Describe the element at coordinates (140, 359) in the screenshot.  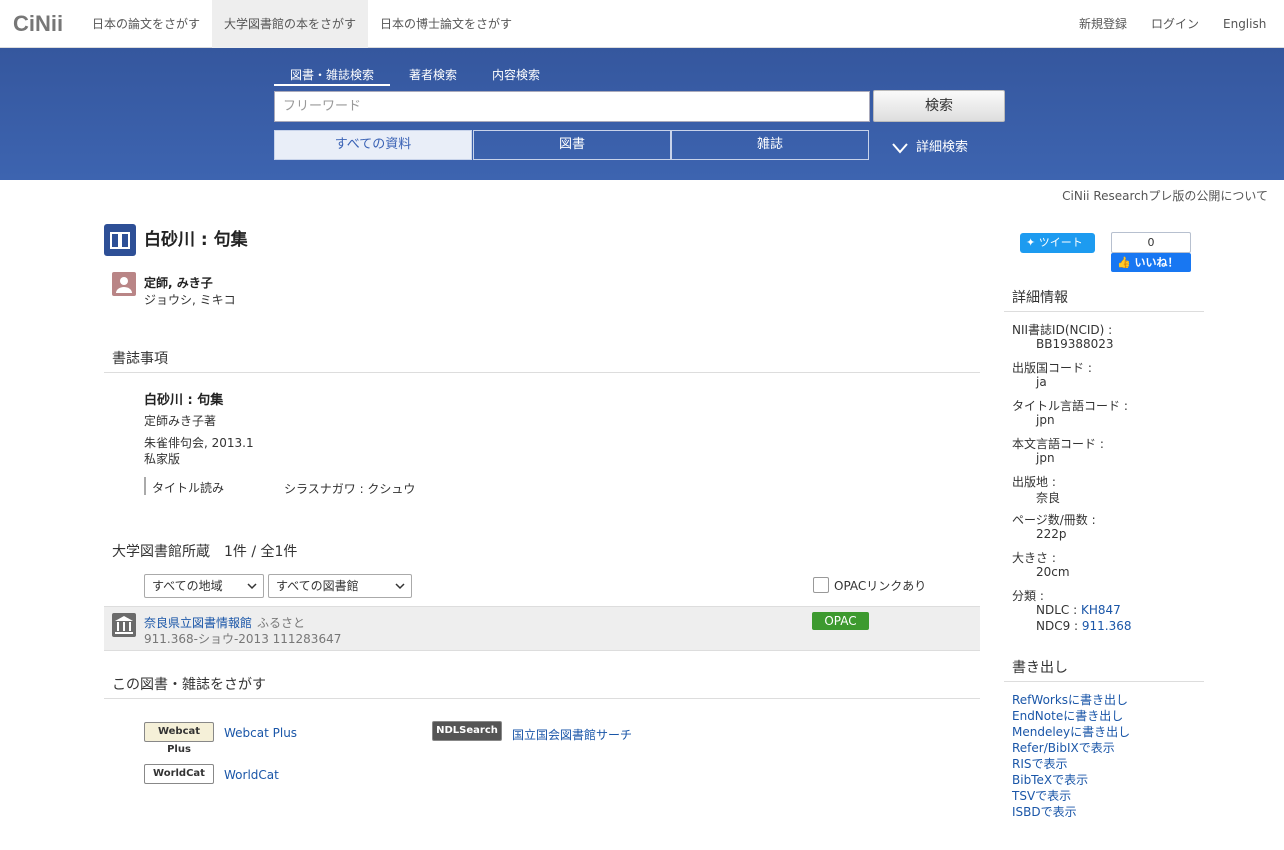
I see `bibliographic-heading: 書誌事項` at that location.